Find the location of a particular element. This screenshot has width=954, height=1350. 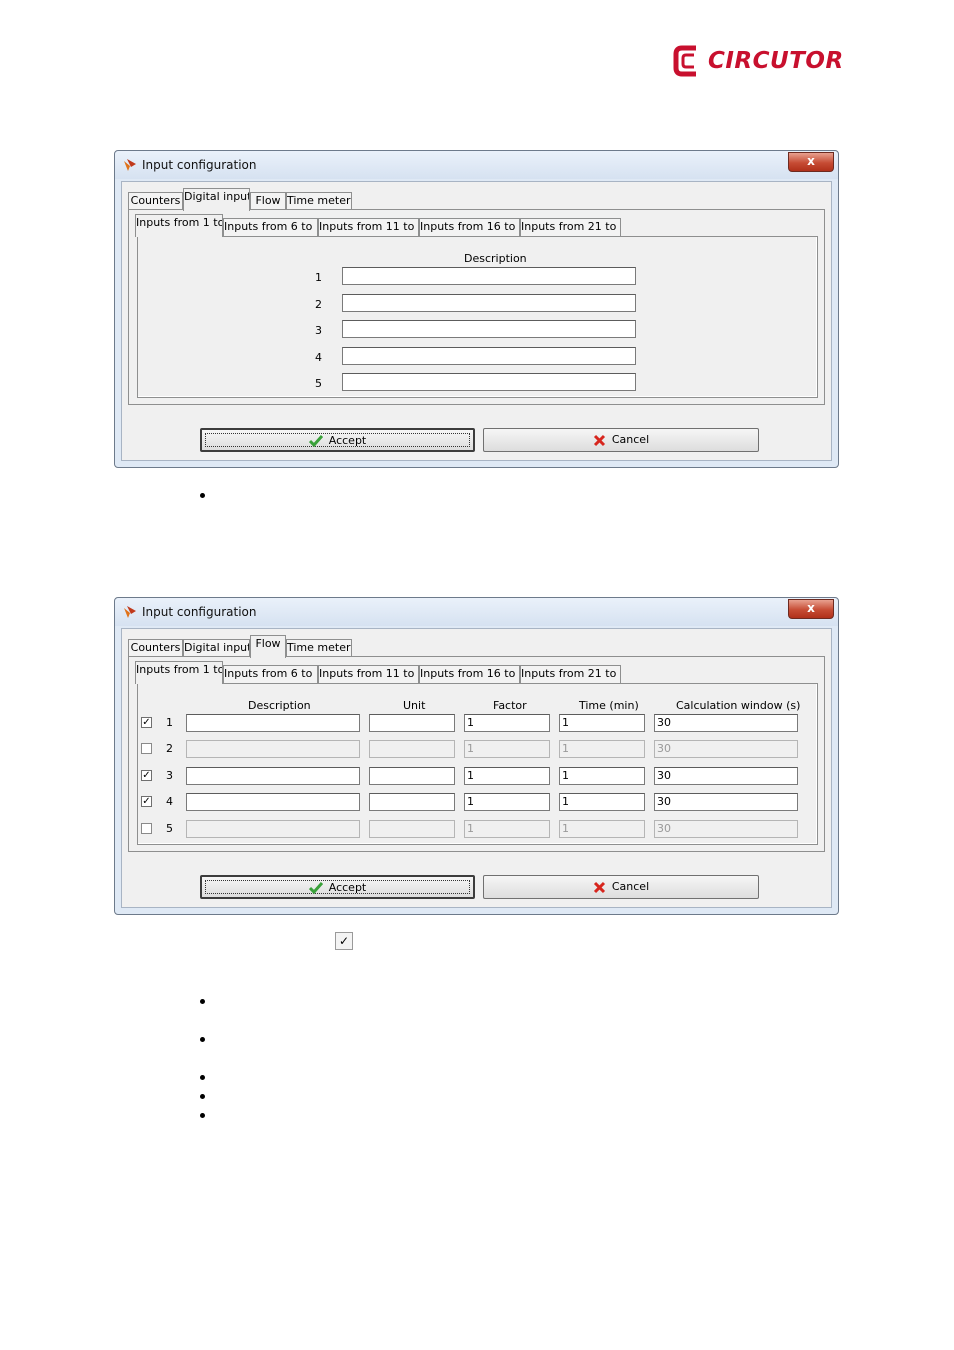

checkmark-icon is located at coordinates (315, 888).